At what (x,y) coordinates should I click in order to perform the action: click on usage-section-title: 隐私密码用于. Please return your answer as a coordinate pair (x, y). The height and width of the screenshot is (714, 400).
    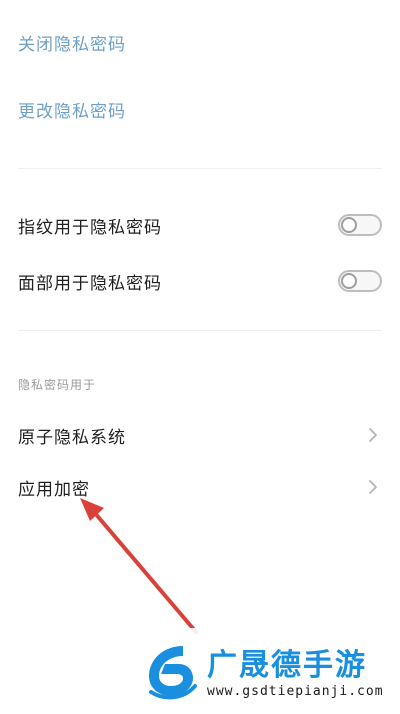
    Looking at the image, I should click on (57, 385).